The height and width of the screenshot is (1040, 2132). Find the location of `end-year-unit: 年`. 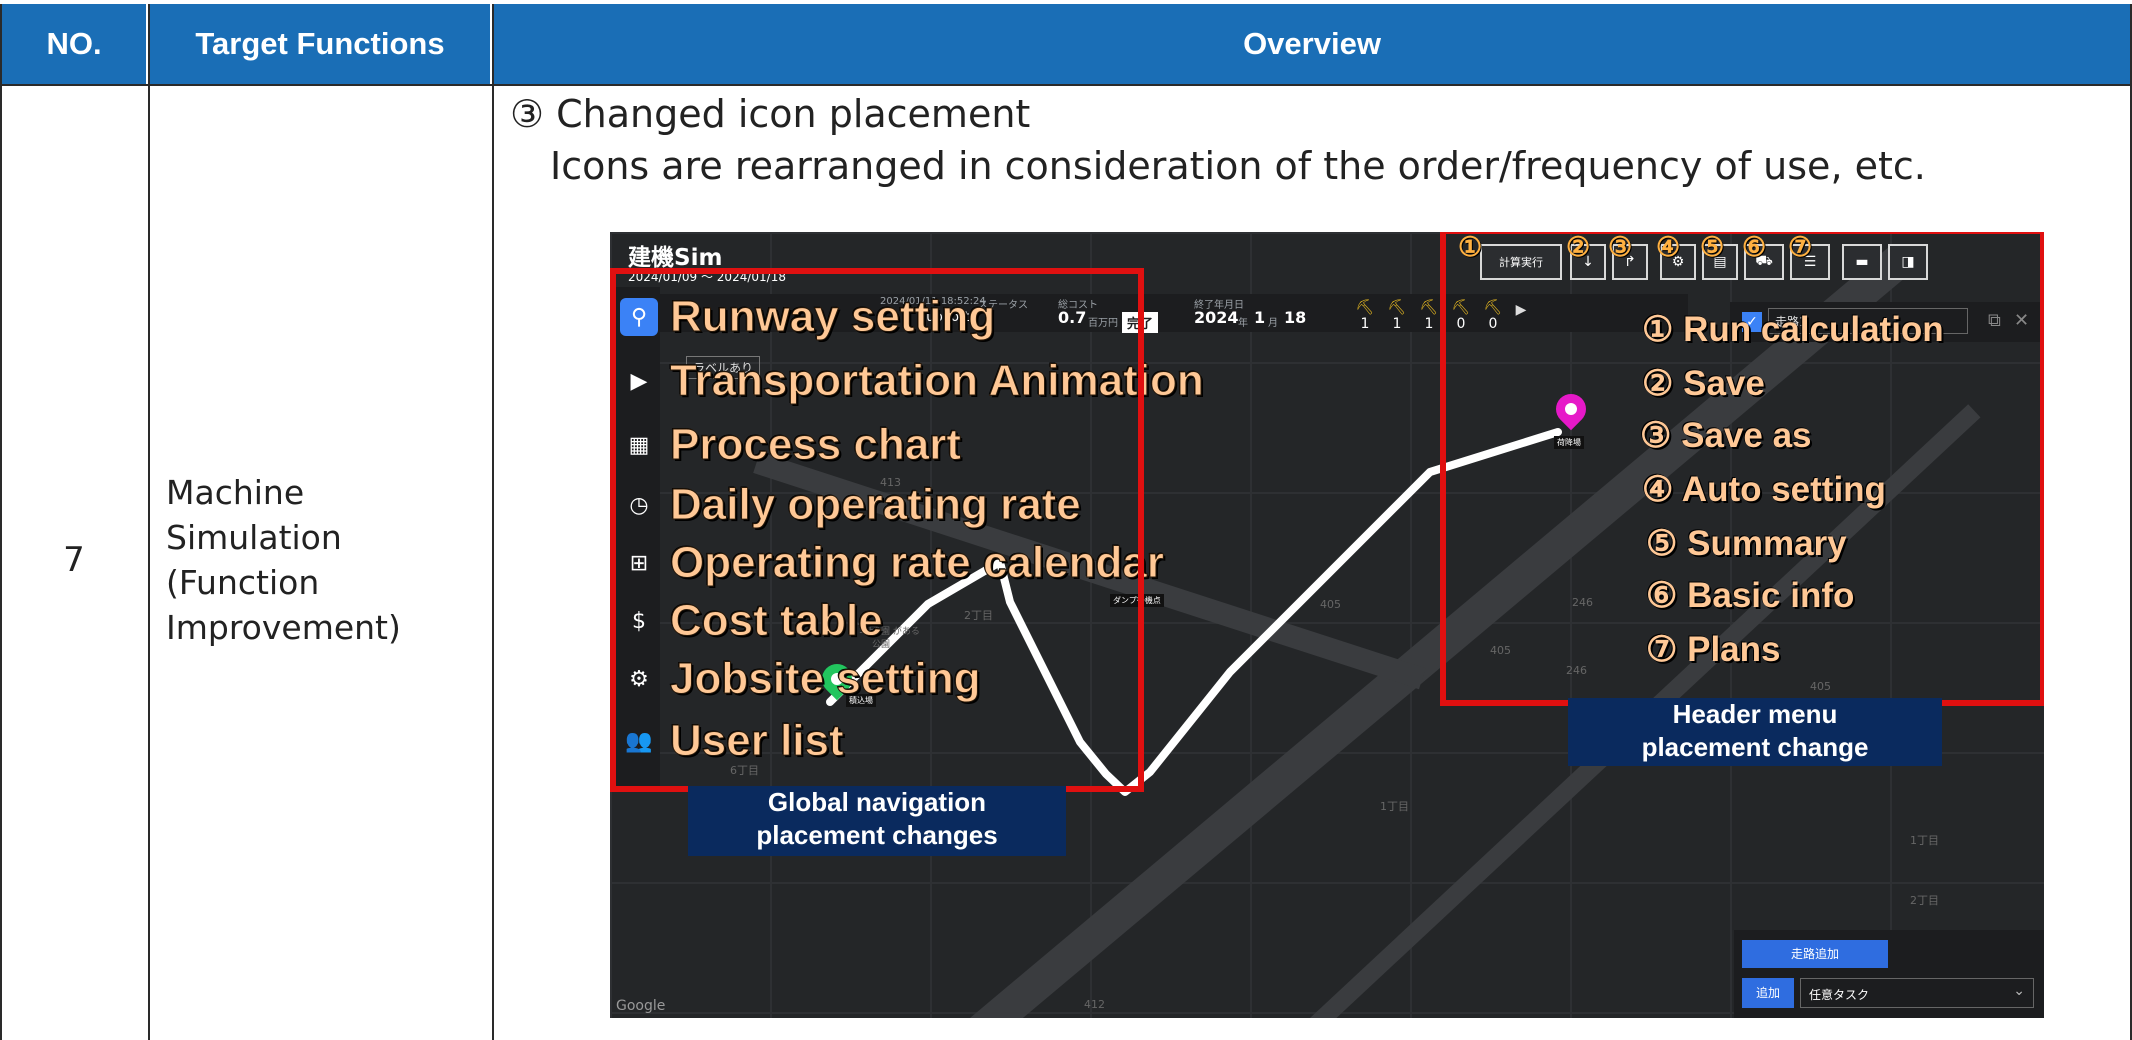

end-year-unit: 年 is located at coordinates (1243, 323).